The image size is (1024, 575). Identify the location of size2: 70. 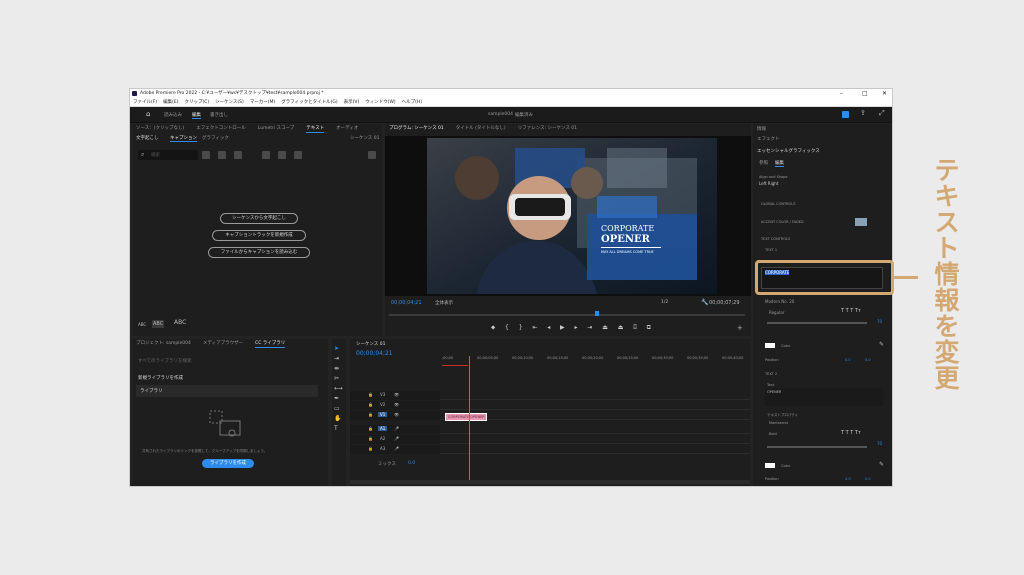
(879, 443).